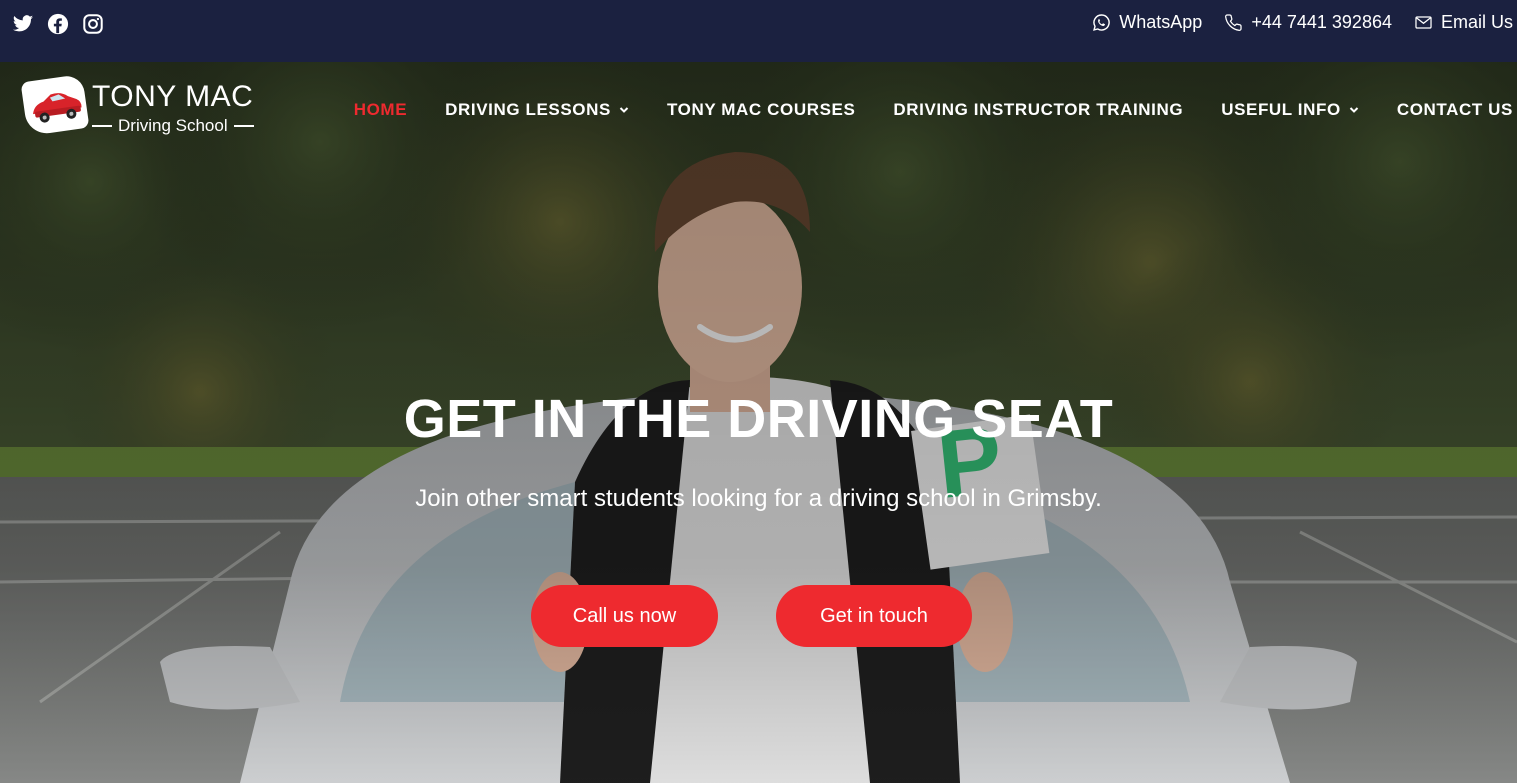  Describe the element at coordinates (1476, 22) in the screenshot. I see `email-label: Email Us` at that location.